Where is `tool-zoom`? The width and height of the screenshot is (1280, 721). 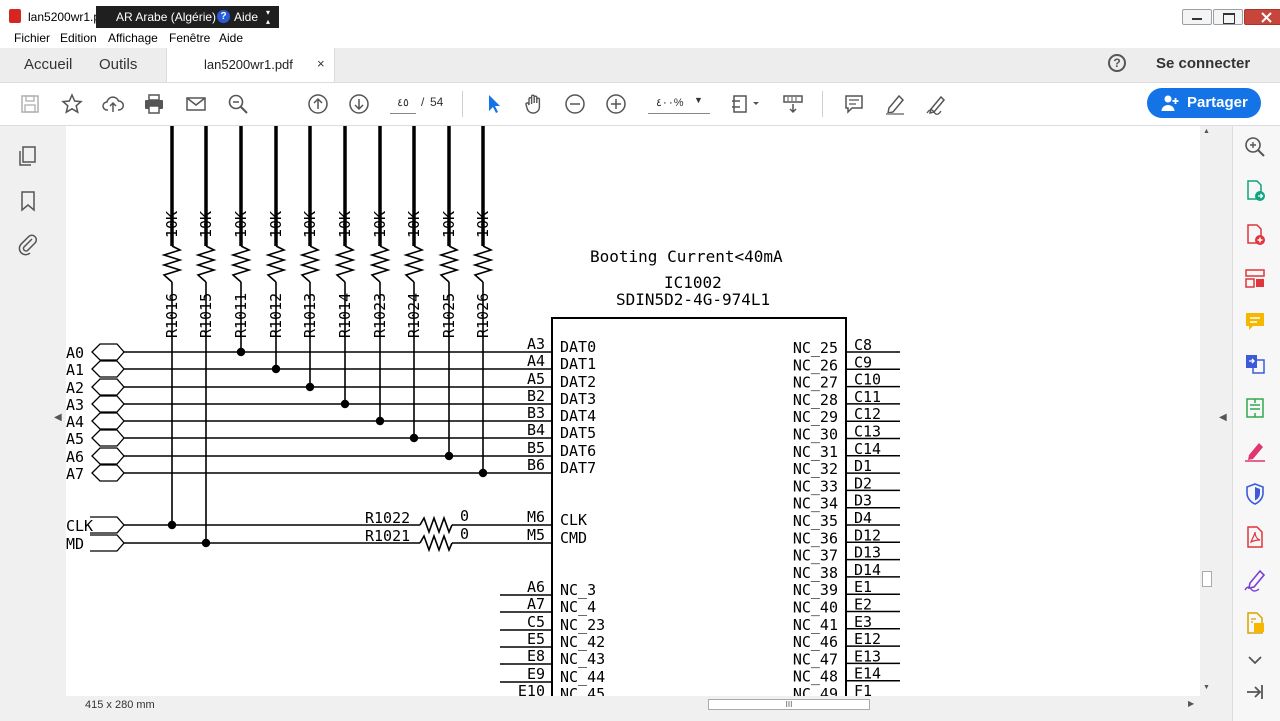
tool-zoom is located at coordinates (1255, 147).